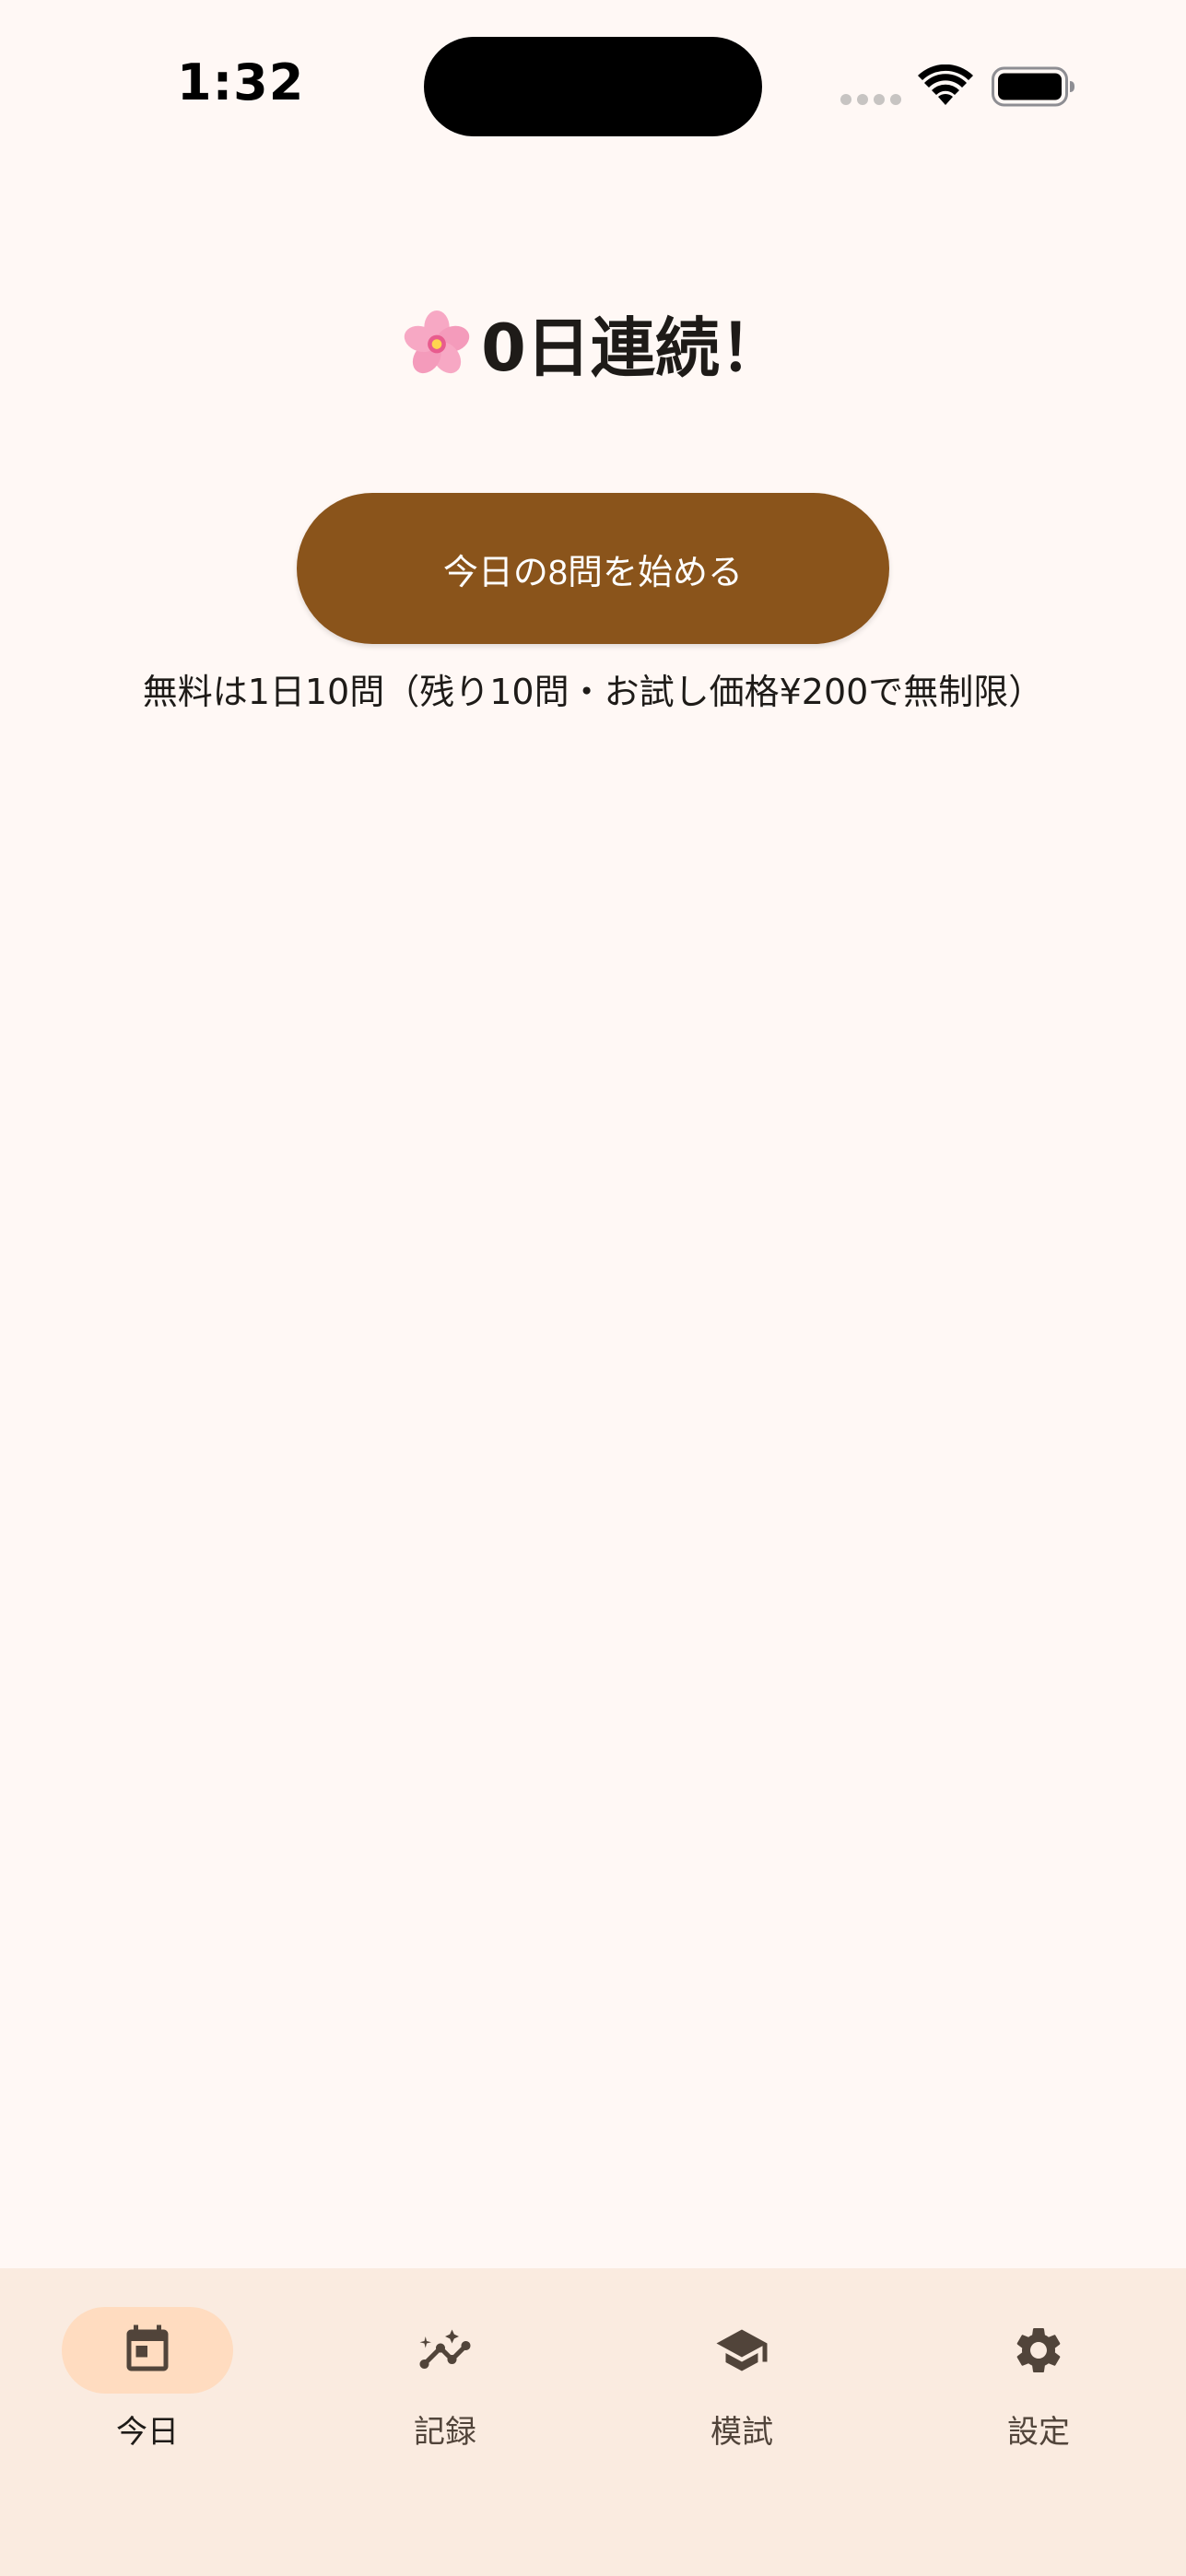 Image resolution: width=1186 pixels, height=2576 pixels. I want to click on battery-icon, so click(1033, 86).